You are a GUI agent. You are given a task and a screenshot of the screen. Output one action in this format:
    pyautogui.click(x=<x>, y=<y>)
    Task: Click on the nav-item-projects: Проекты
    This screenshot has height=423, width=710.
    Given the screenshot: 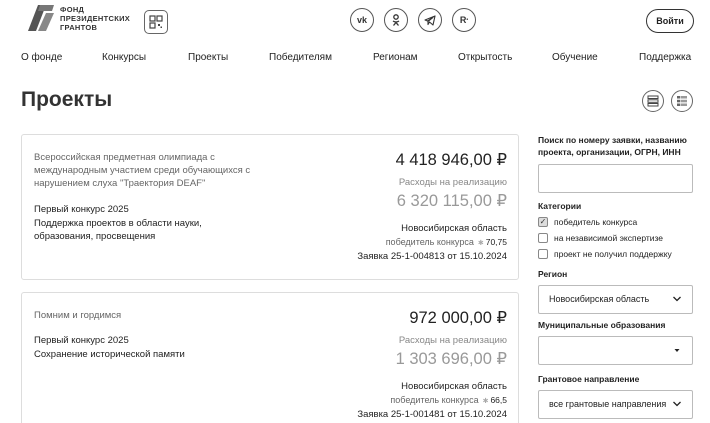 What is the action you would take?
    pyautogui.click(x=208, y=57)
    